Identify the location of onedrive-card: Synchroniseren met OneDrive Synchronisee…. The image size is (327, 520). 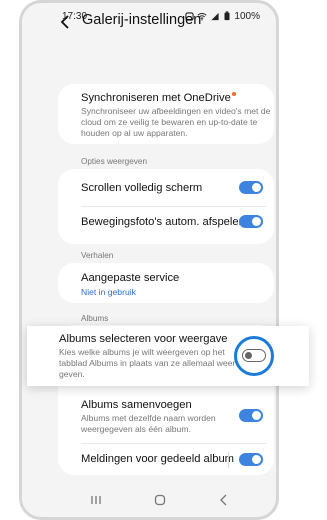
(166, 114).